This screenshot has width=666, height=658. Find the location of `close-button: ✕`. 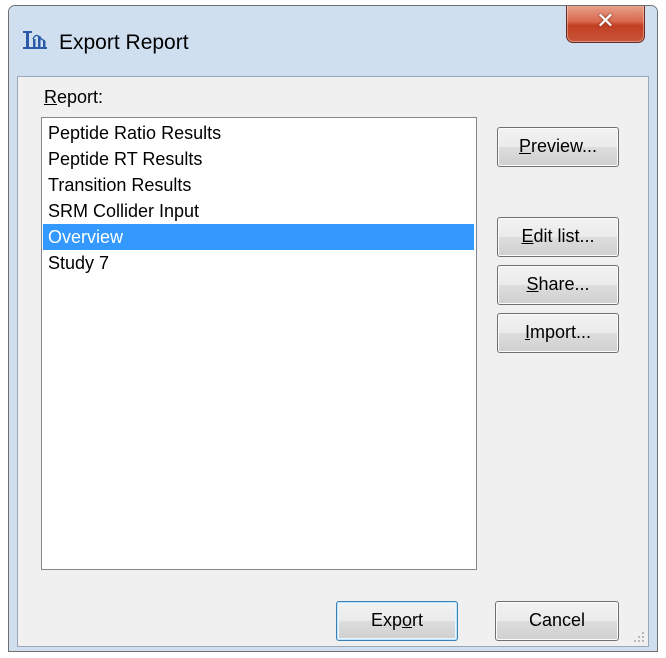

close-button: ✕ is located at coordinates (605, 24).